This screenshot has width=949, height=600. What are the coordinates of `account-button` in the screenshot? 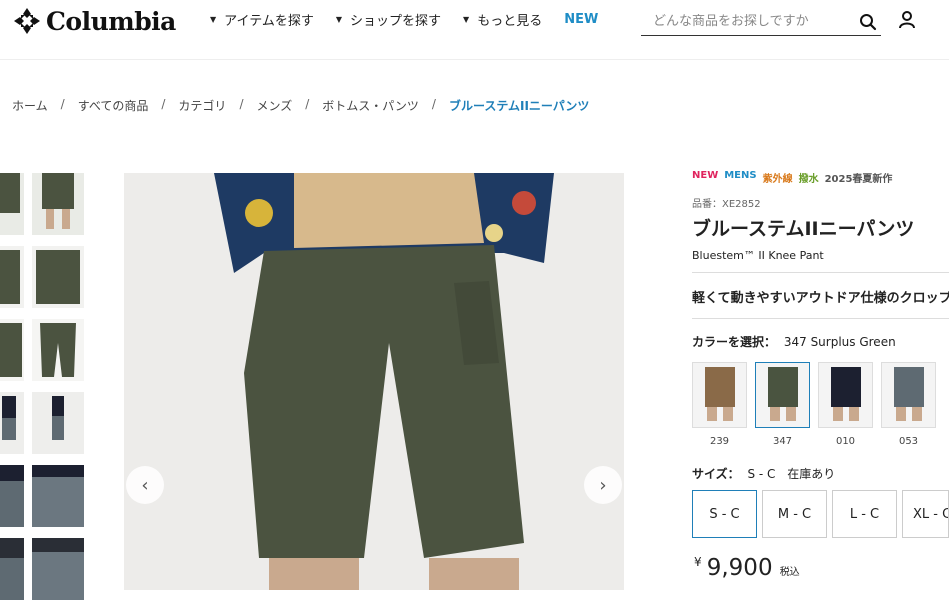 It's located at (907, 22).